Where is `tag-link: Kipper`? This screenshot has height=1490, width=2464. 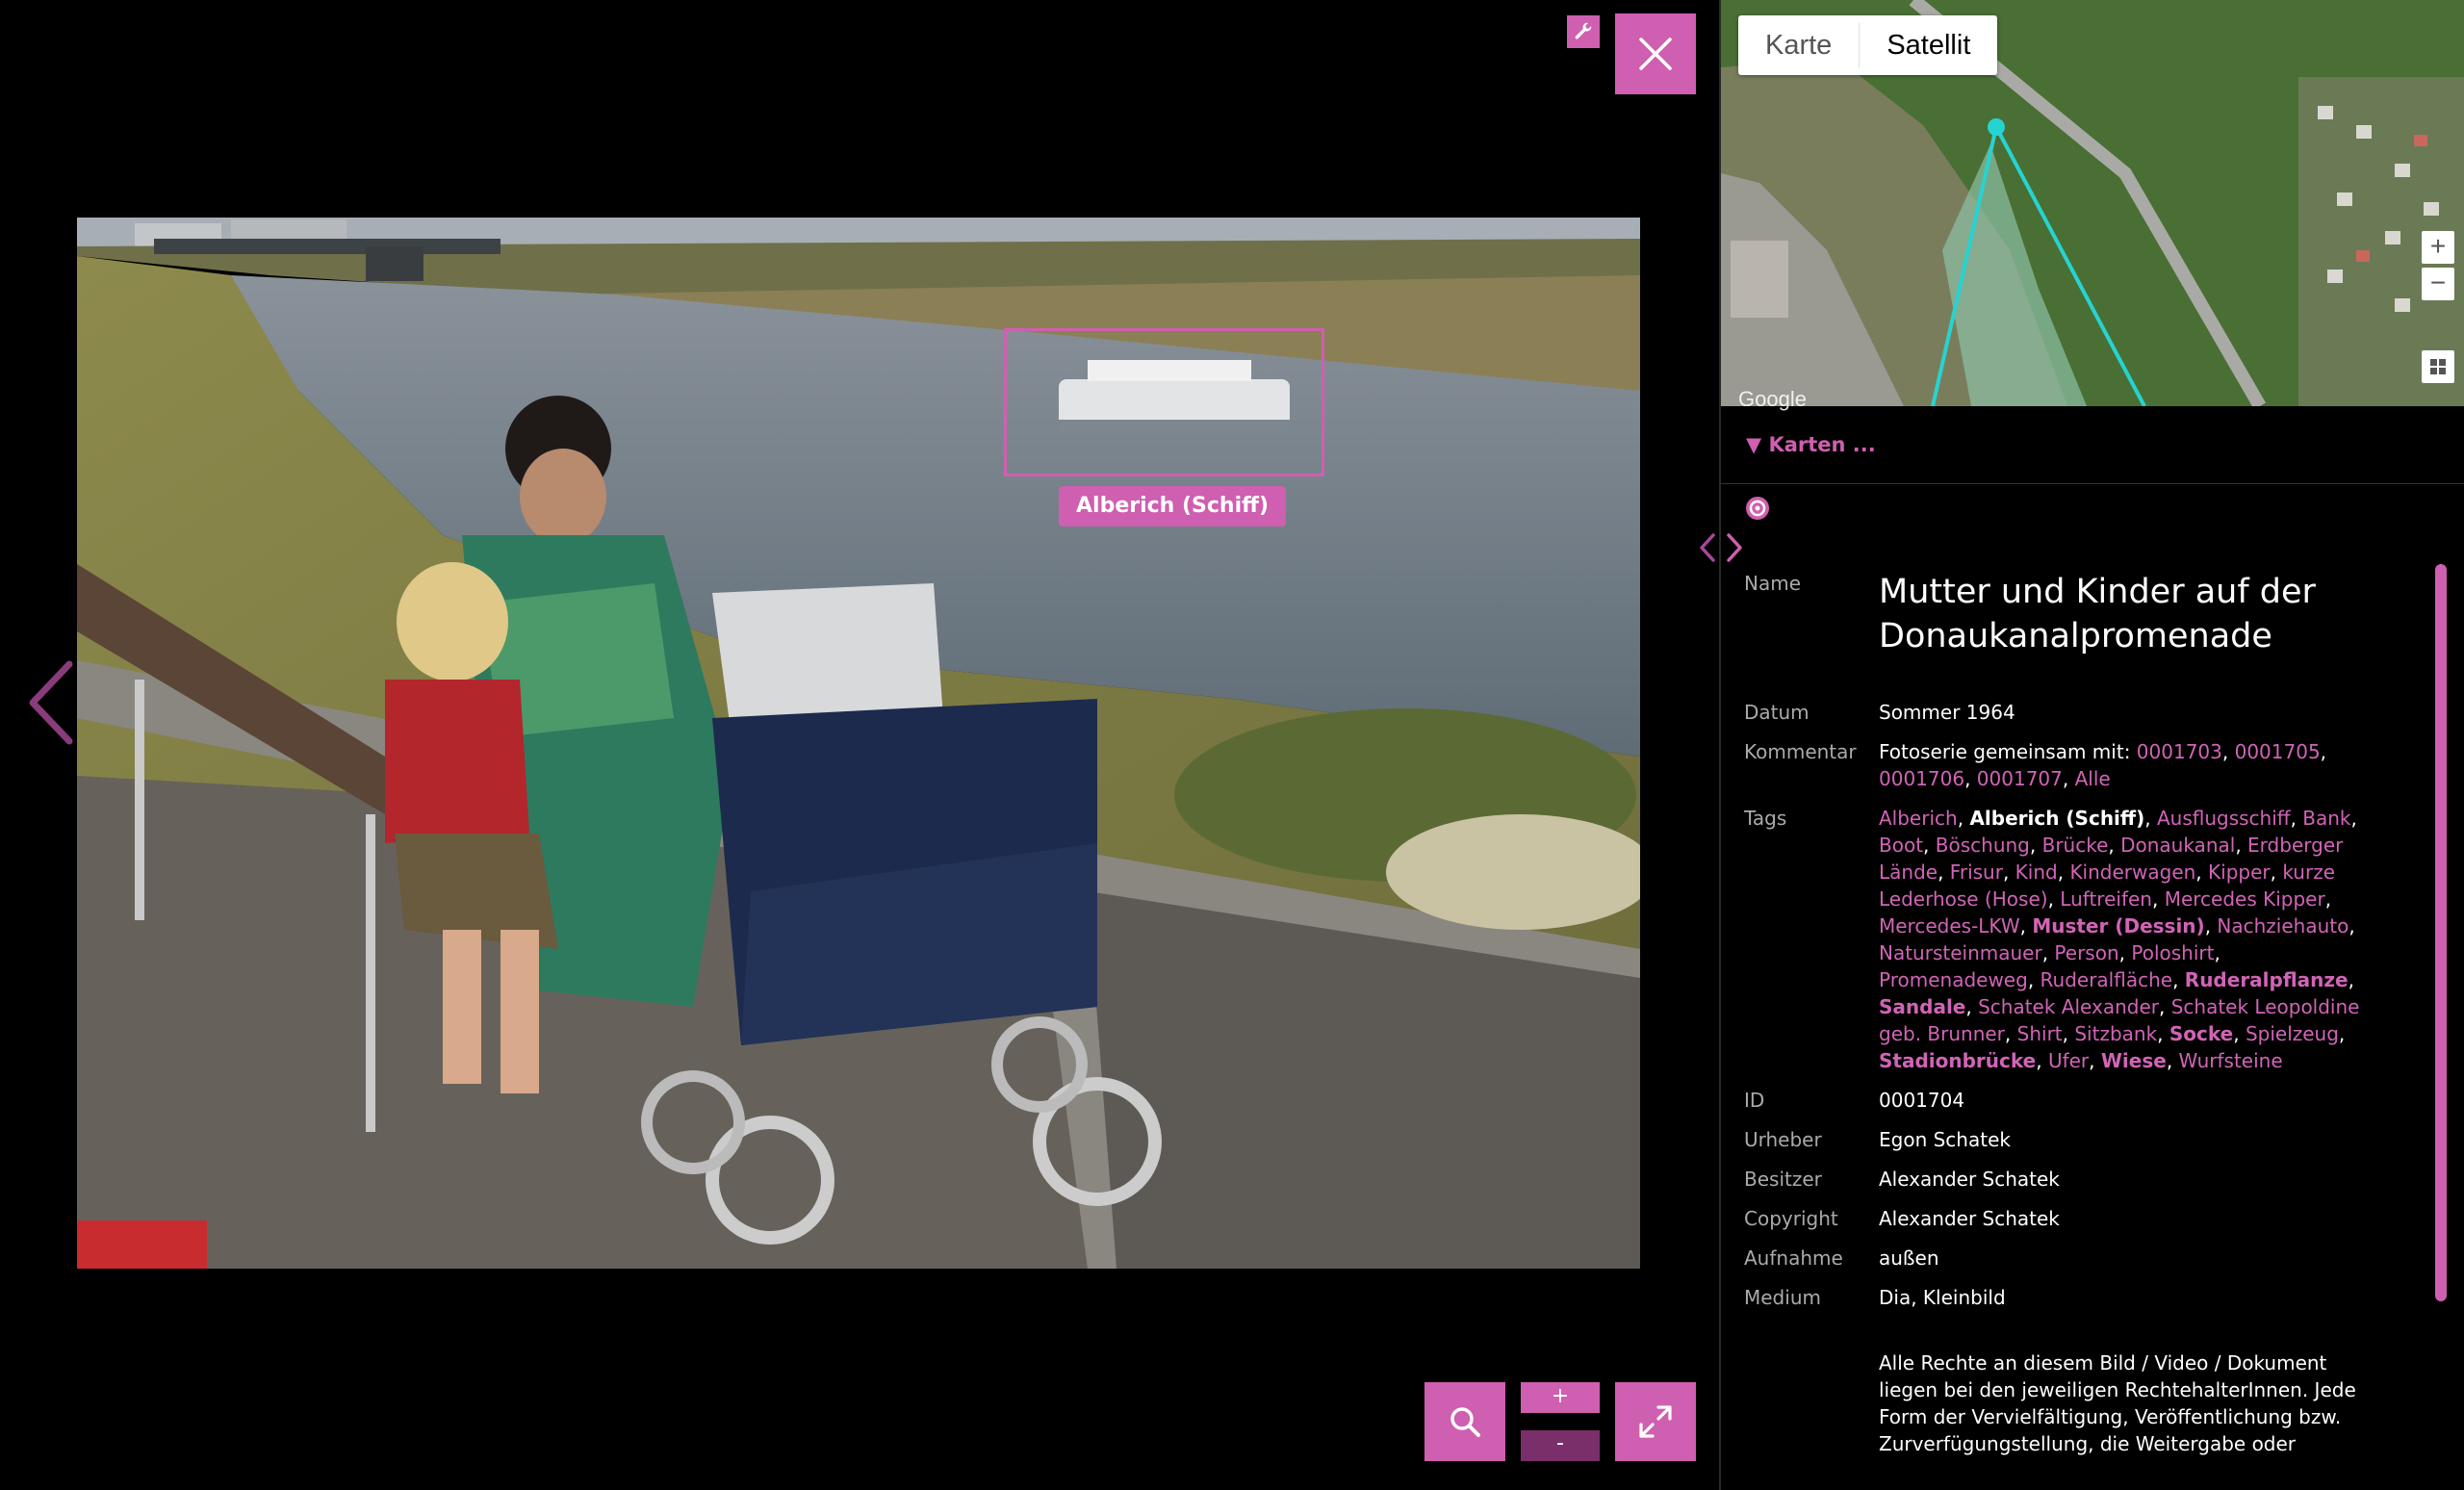 tag-link: Kipper is located at coordinates (2239, 872).